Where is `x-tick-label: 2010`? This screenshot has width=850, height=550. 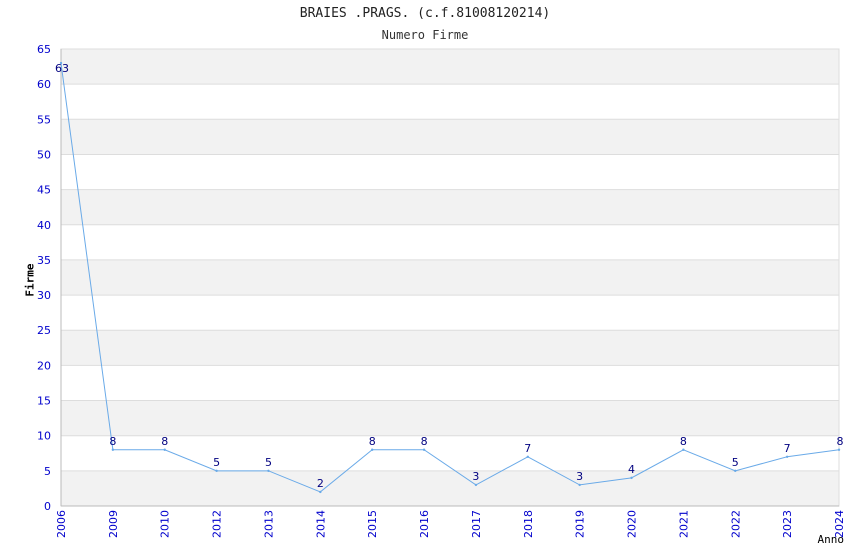 x-tick-label: 2010 is located at coordinates (165, 524).